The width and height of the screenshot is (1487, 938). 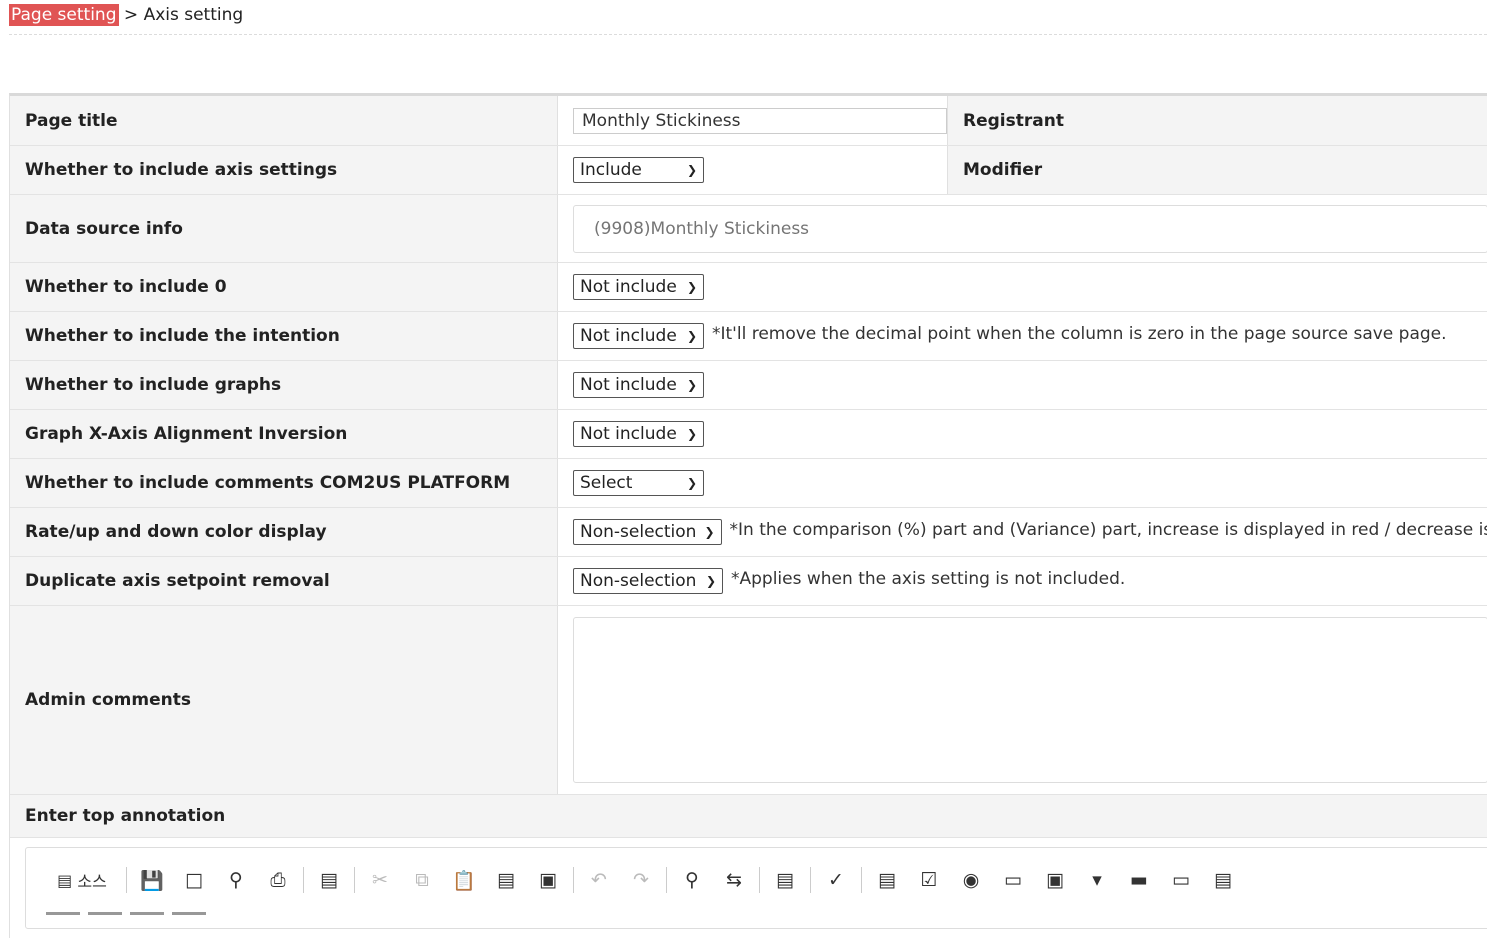 I want to click on editor-toolbar: ▤ 소스 💾 □ ⚲ ⎙ ▤ ✂ ⧉ 📋 ▤ ▣ ↶ ↷ ⚲ ⇆, so click(x=756, y=888).